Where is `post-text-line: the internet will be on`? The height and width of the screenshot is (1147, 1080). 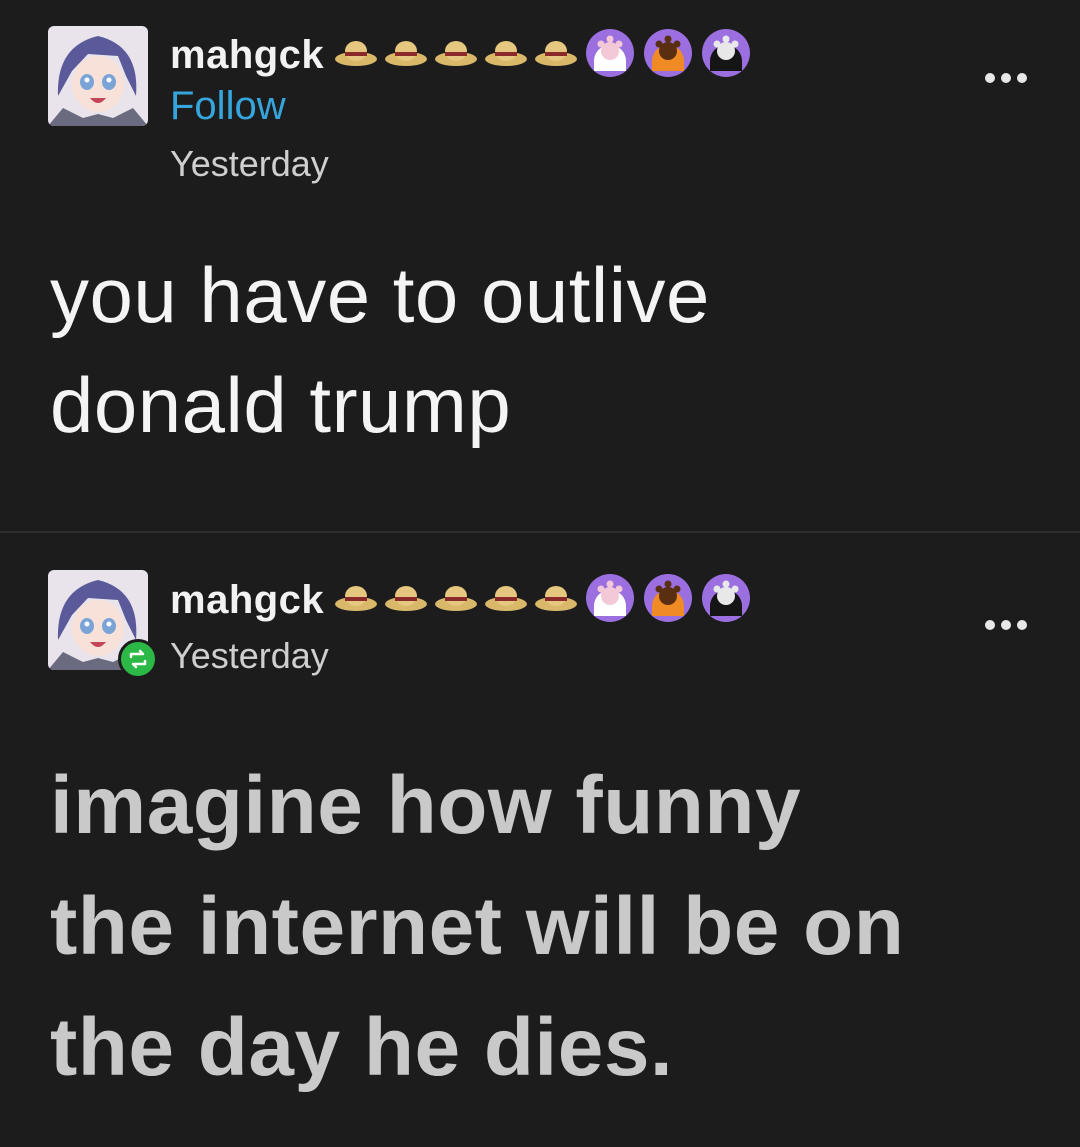 post-text-line: the internet will be on is located at coordinates (477, 926).